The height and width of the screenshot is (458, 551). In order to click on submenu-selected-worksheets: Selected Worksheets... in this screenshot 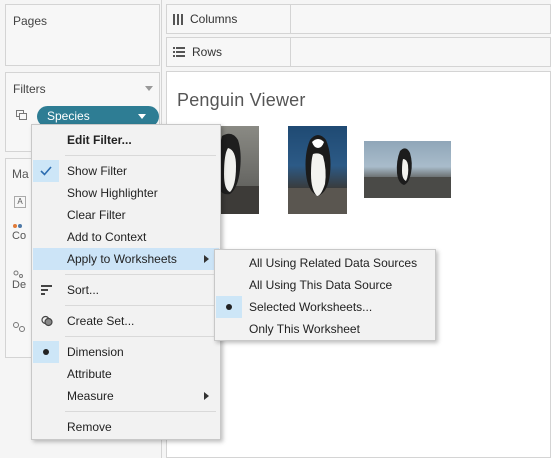, I will do `click(325, 307)`.